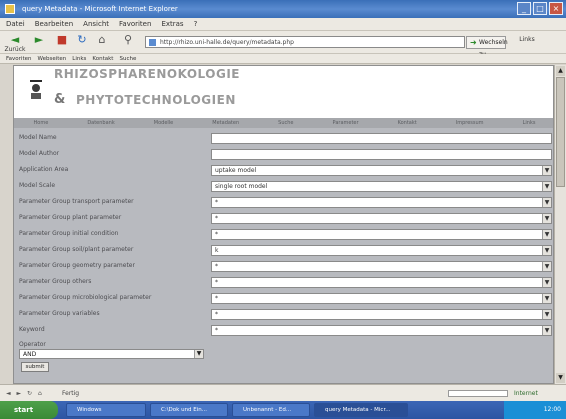  I want to click on model-name-input, so click(381, 138).